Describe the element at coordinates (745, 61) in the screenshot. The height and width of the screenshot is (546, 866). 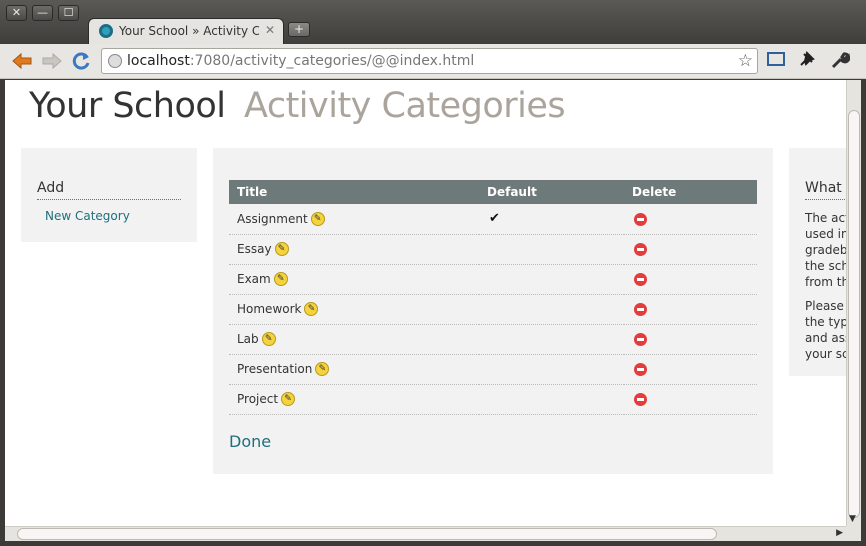
I see `bookmark-star-icon: ☆` at that location.